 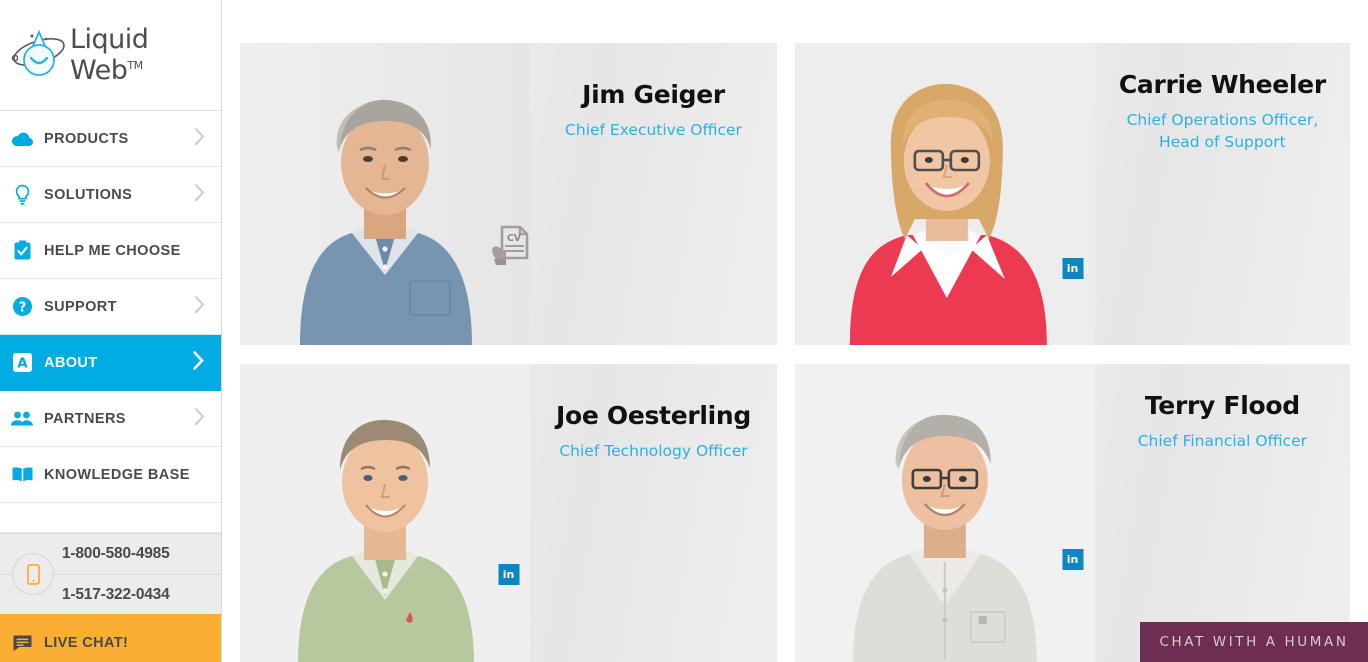 What do you see at coordinates (80, 306) in the screenshot?
I see `sidebar-item-label: SUPPORT` at bounding box center [80, 306].